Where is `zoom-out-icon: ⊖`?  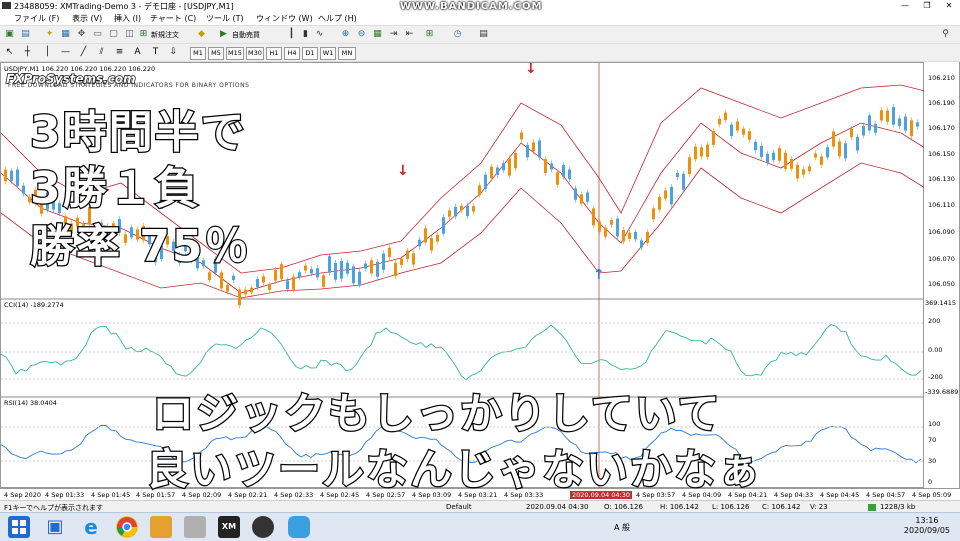 zoom-out-icon: ⊖ is located at coordinates (361, 34).